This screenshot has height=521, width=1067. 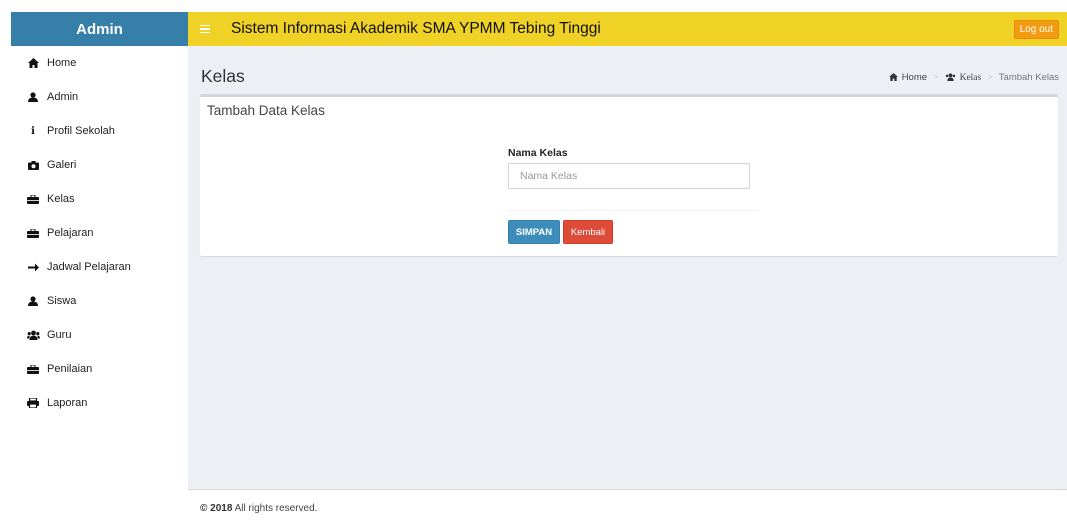 I want to click on kembali-button: Kembali, so click(x=588, y=232).